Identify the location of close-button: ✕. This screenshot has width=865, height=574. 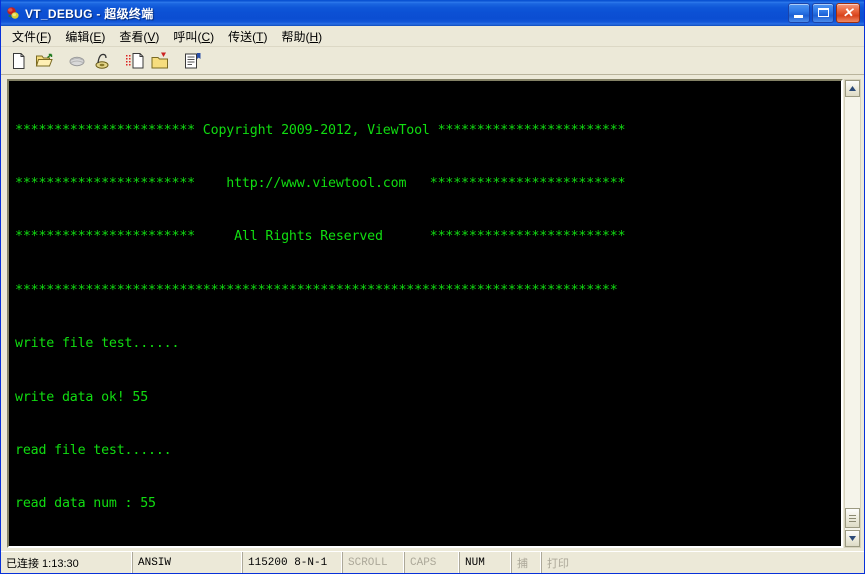
(848, 13).